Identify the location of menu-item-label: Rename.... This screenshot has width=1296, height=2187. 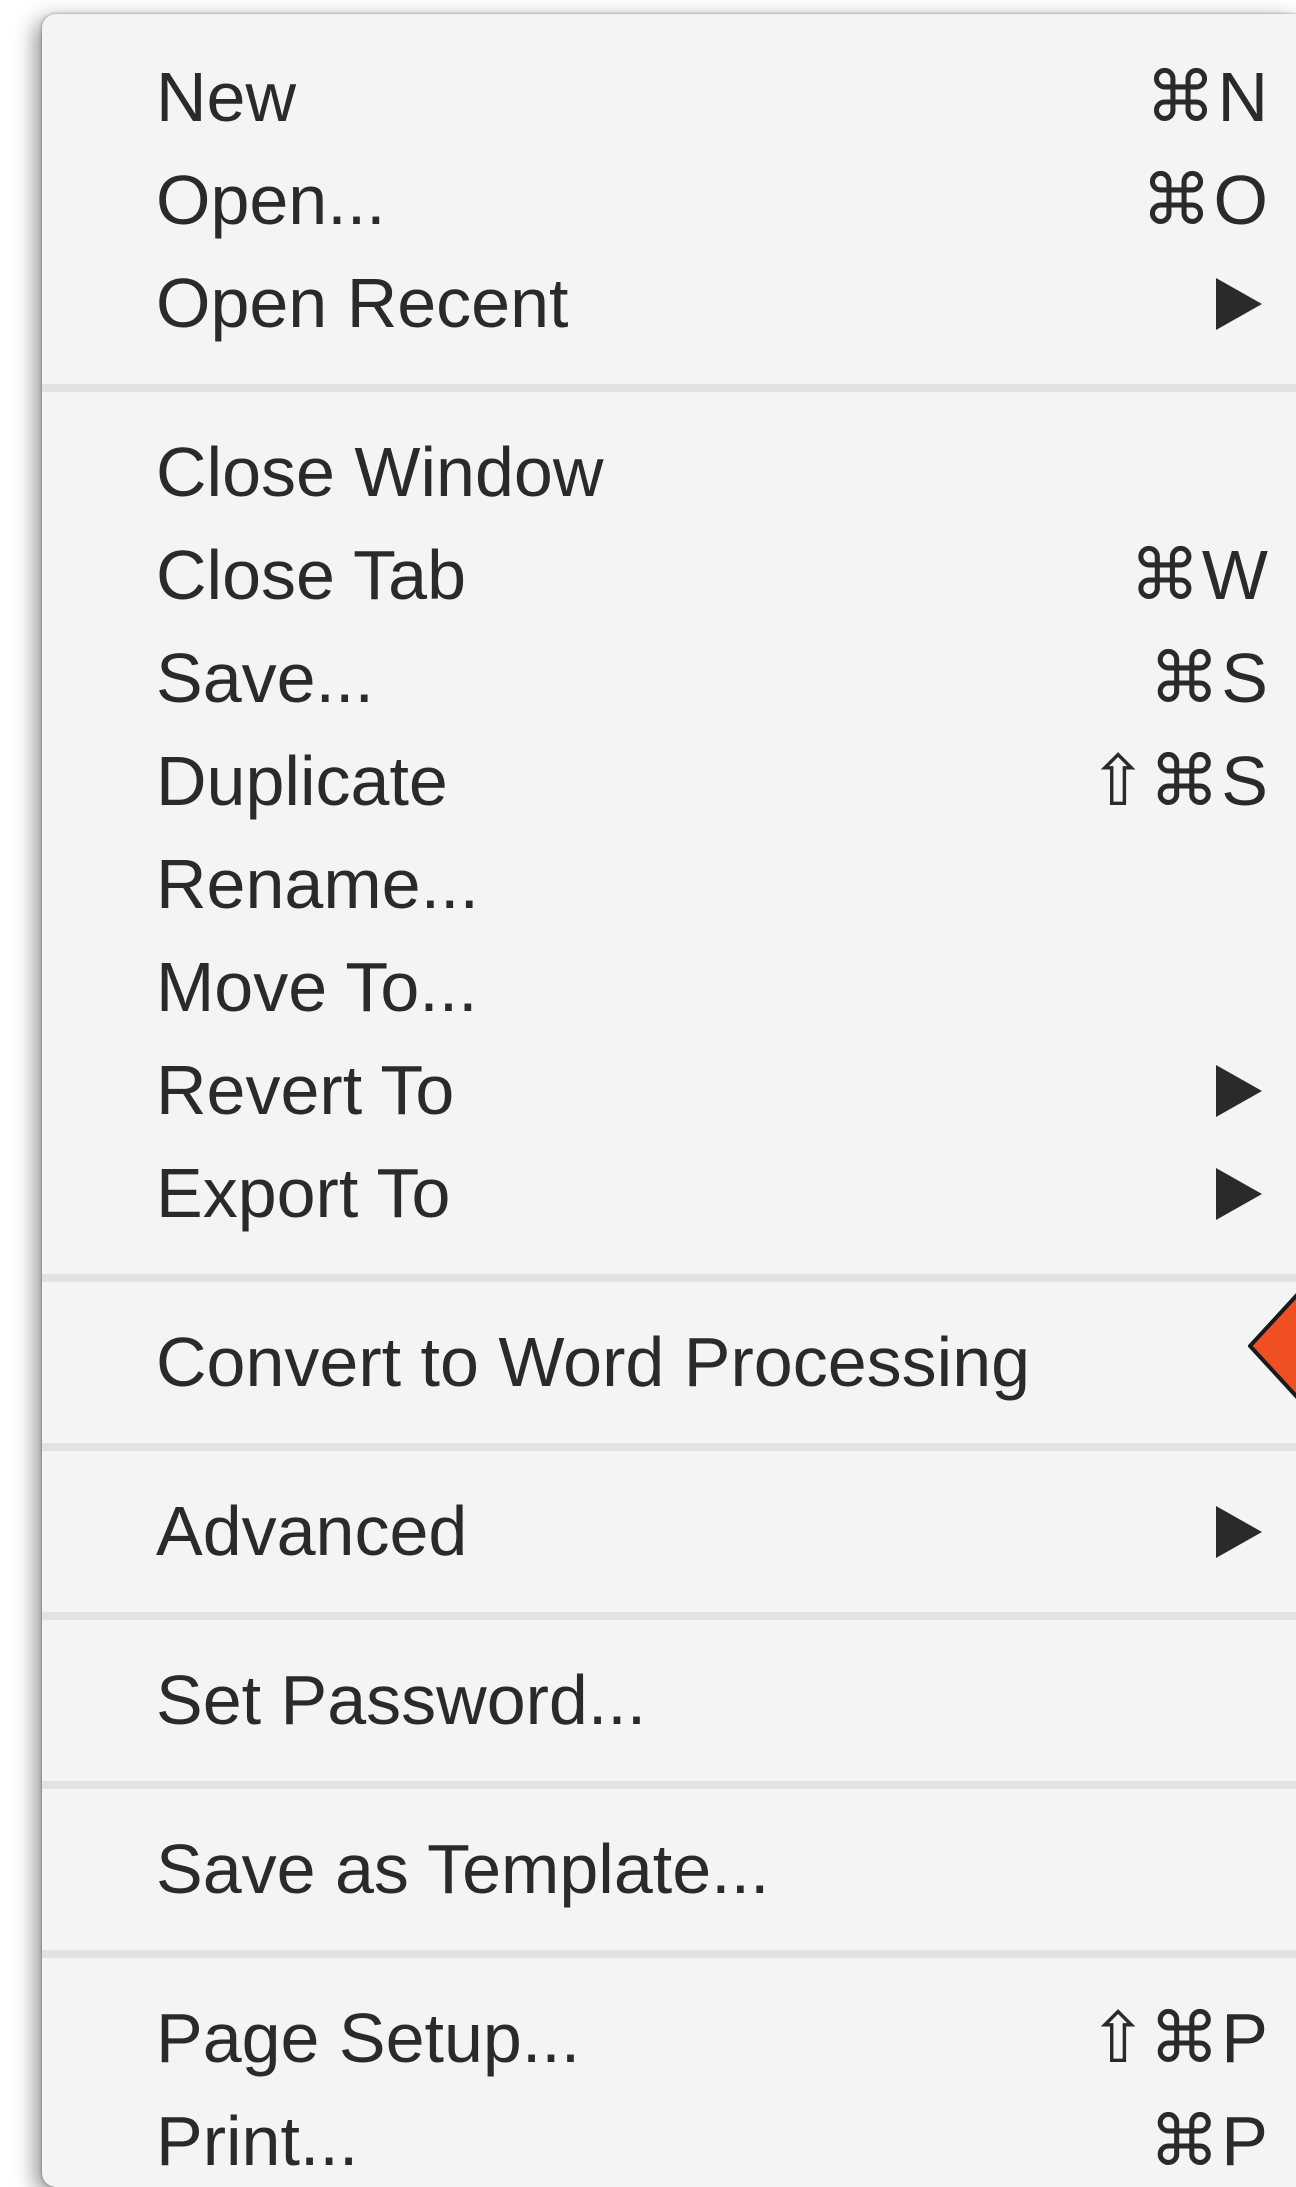
(317, 884).